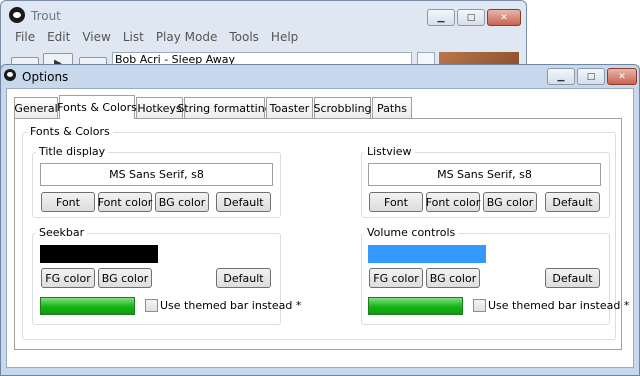 Image resolution: width=640 pixels, height=376 pixels. Describe the element at coordinates (415, 306) in the screenshot. I see `volume-themed-preview` at that location.